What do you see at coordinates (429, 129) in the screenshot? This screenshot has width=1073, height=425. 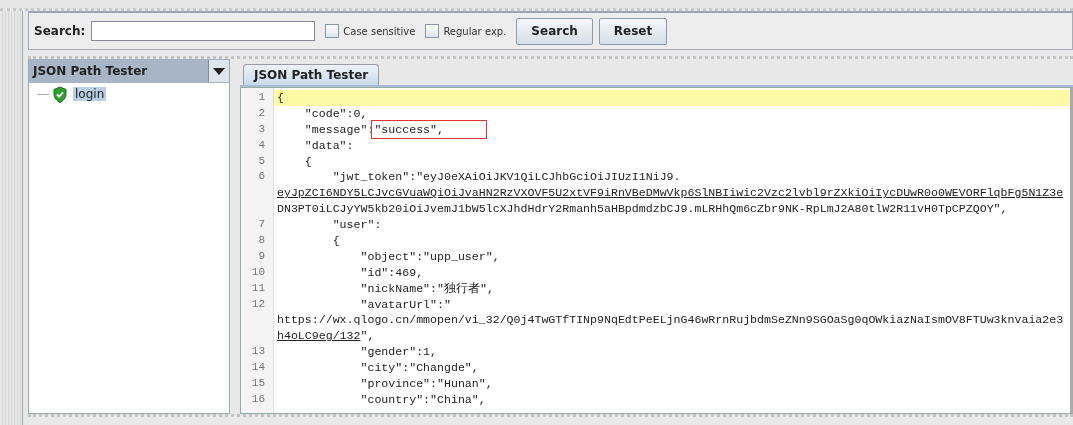 I see `highlighted-code: "success",` at bounding box center [429, 129].